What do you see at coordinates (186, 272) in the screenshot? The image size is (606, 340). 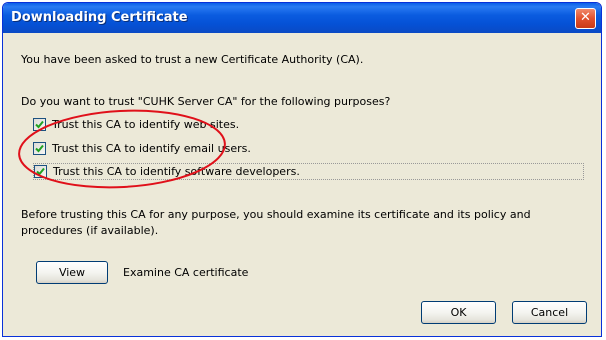 I see `view-caption: Examine CA certificate` at bounding box center [186, 272].